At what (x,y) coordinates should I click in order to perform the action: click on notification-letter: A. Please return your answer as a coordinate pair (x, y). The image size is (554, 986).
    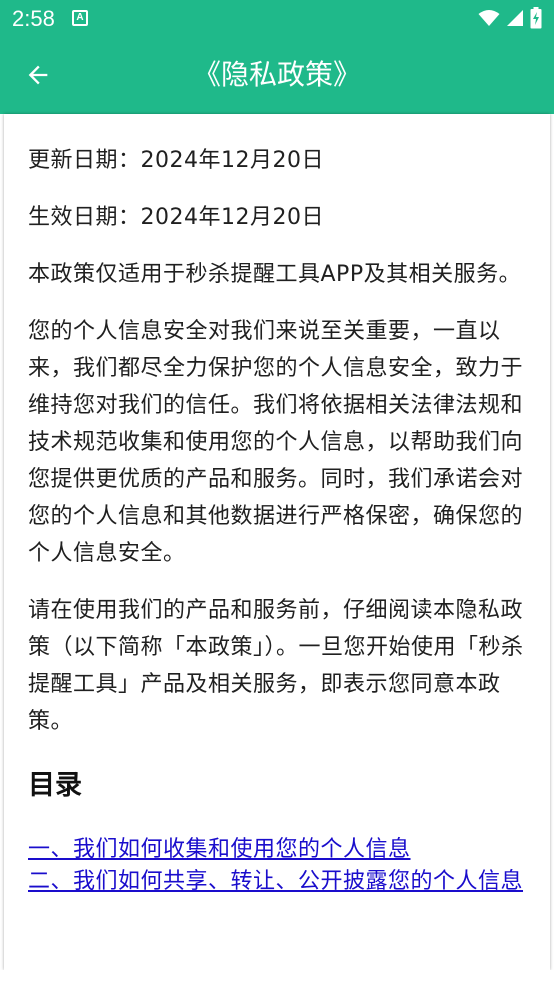
    Looking at the image, I should click on (80, 17).